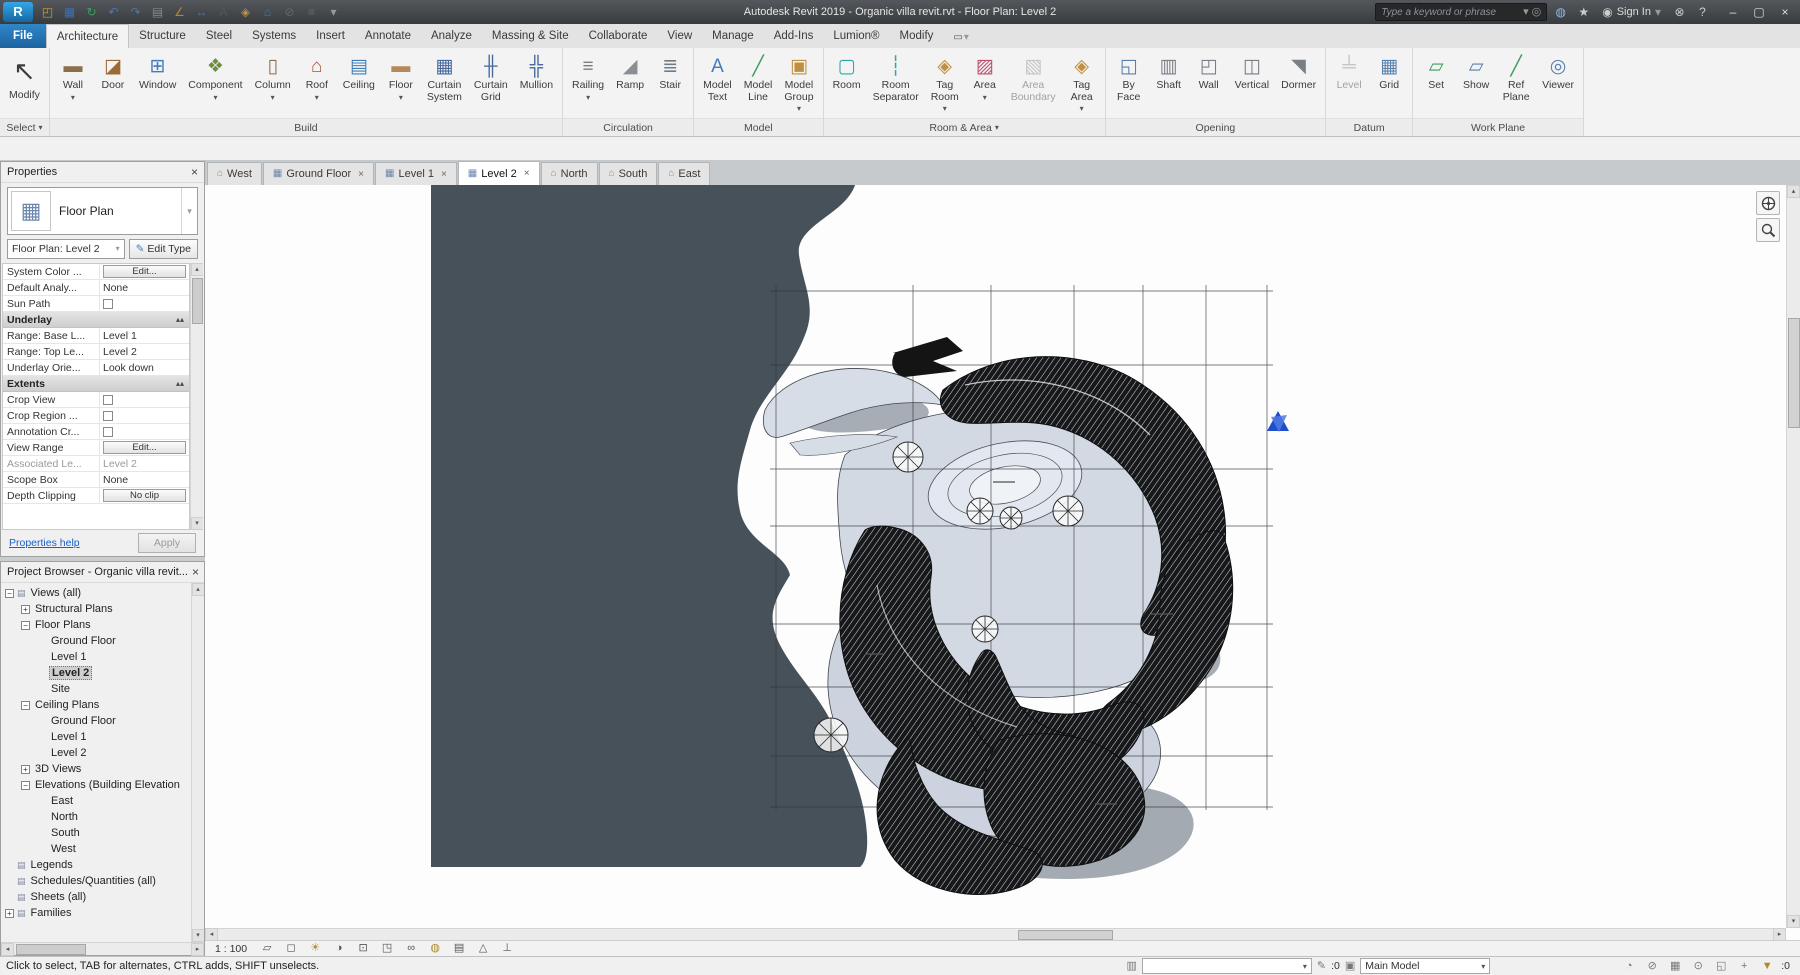 This screenshot has height=975, width=1800. I want to click on ribbon-tab-steel: Steel, so click(219, 36).